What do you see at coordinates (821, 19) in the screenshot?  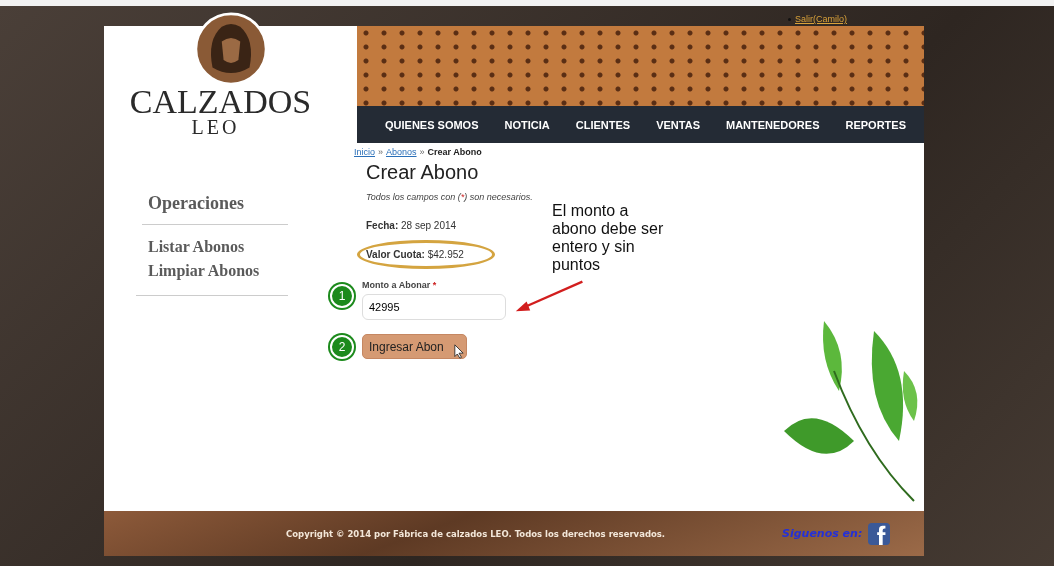 I see `logout-link: Salir(Camilo)` at bounding box center [821, 19].